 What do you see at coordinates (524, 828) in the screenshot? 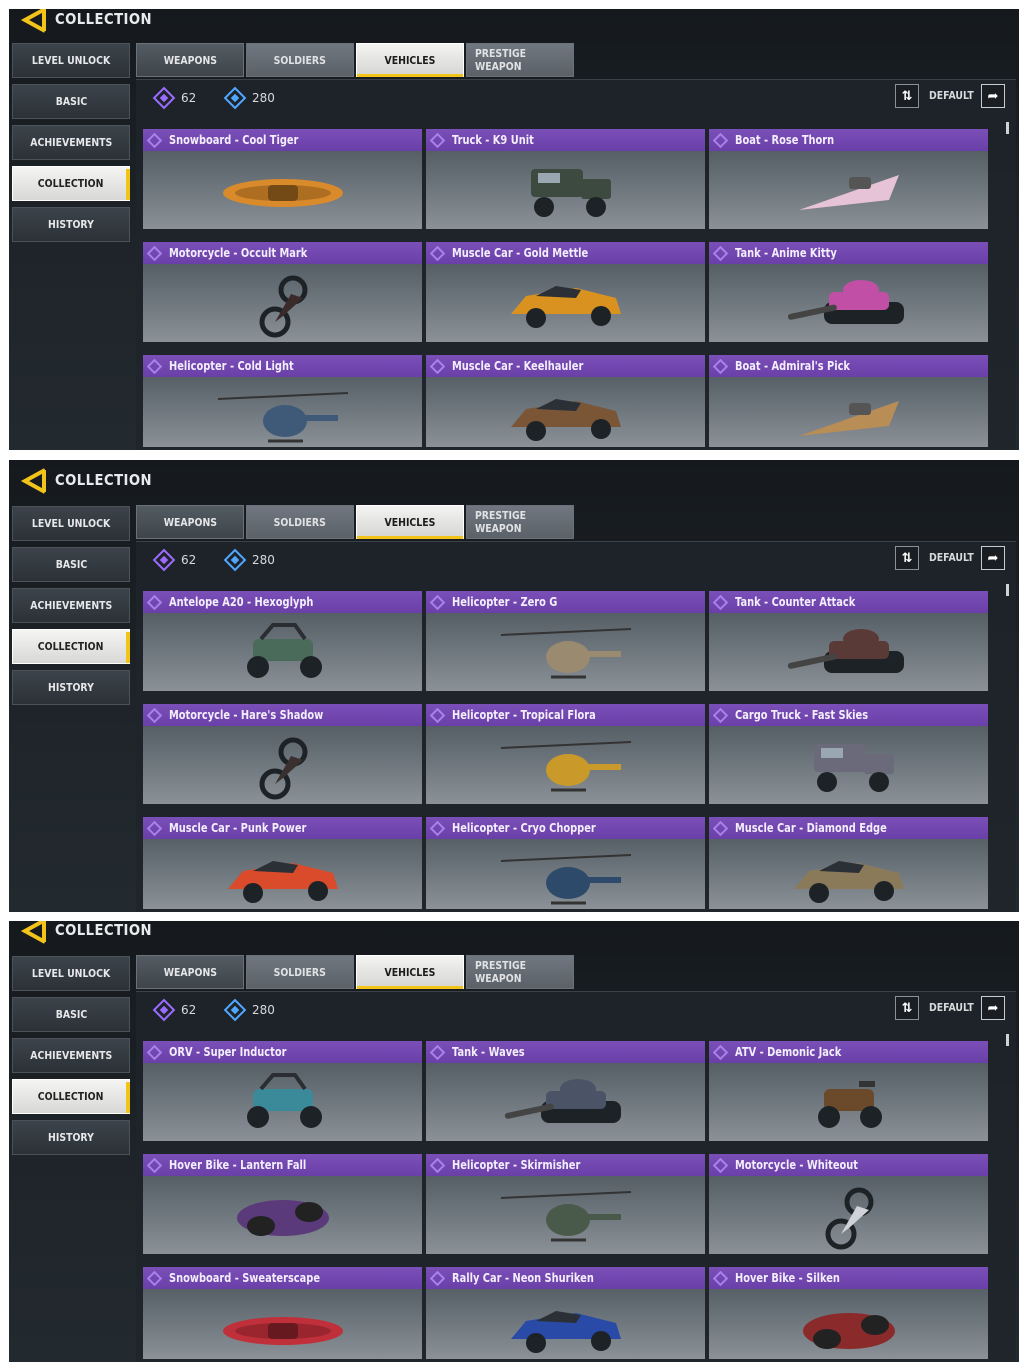
I see `vehicle-name: Helicopter - Cryo Chopper` at bounding box center [524, 828].